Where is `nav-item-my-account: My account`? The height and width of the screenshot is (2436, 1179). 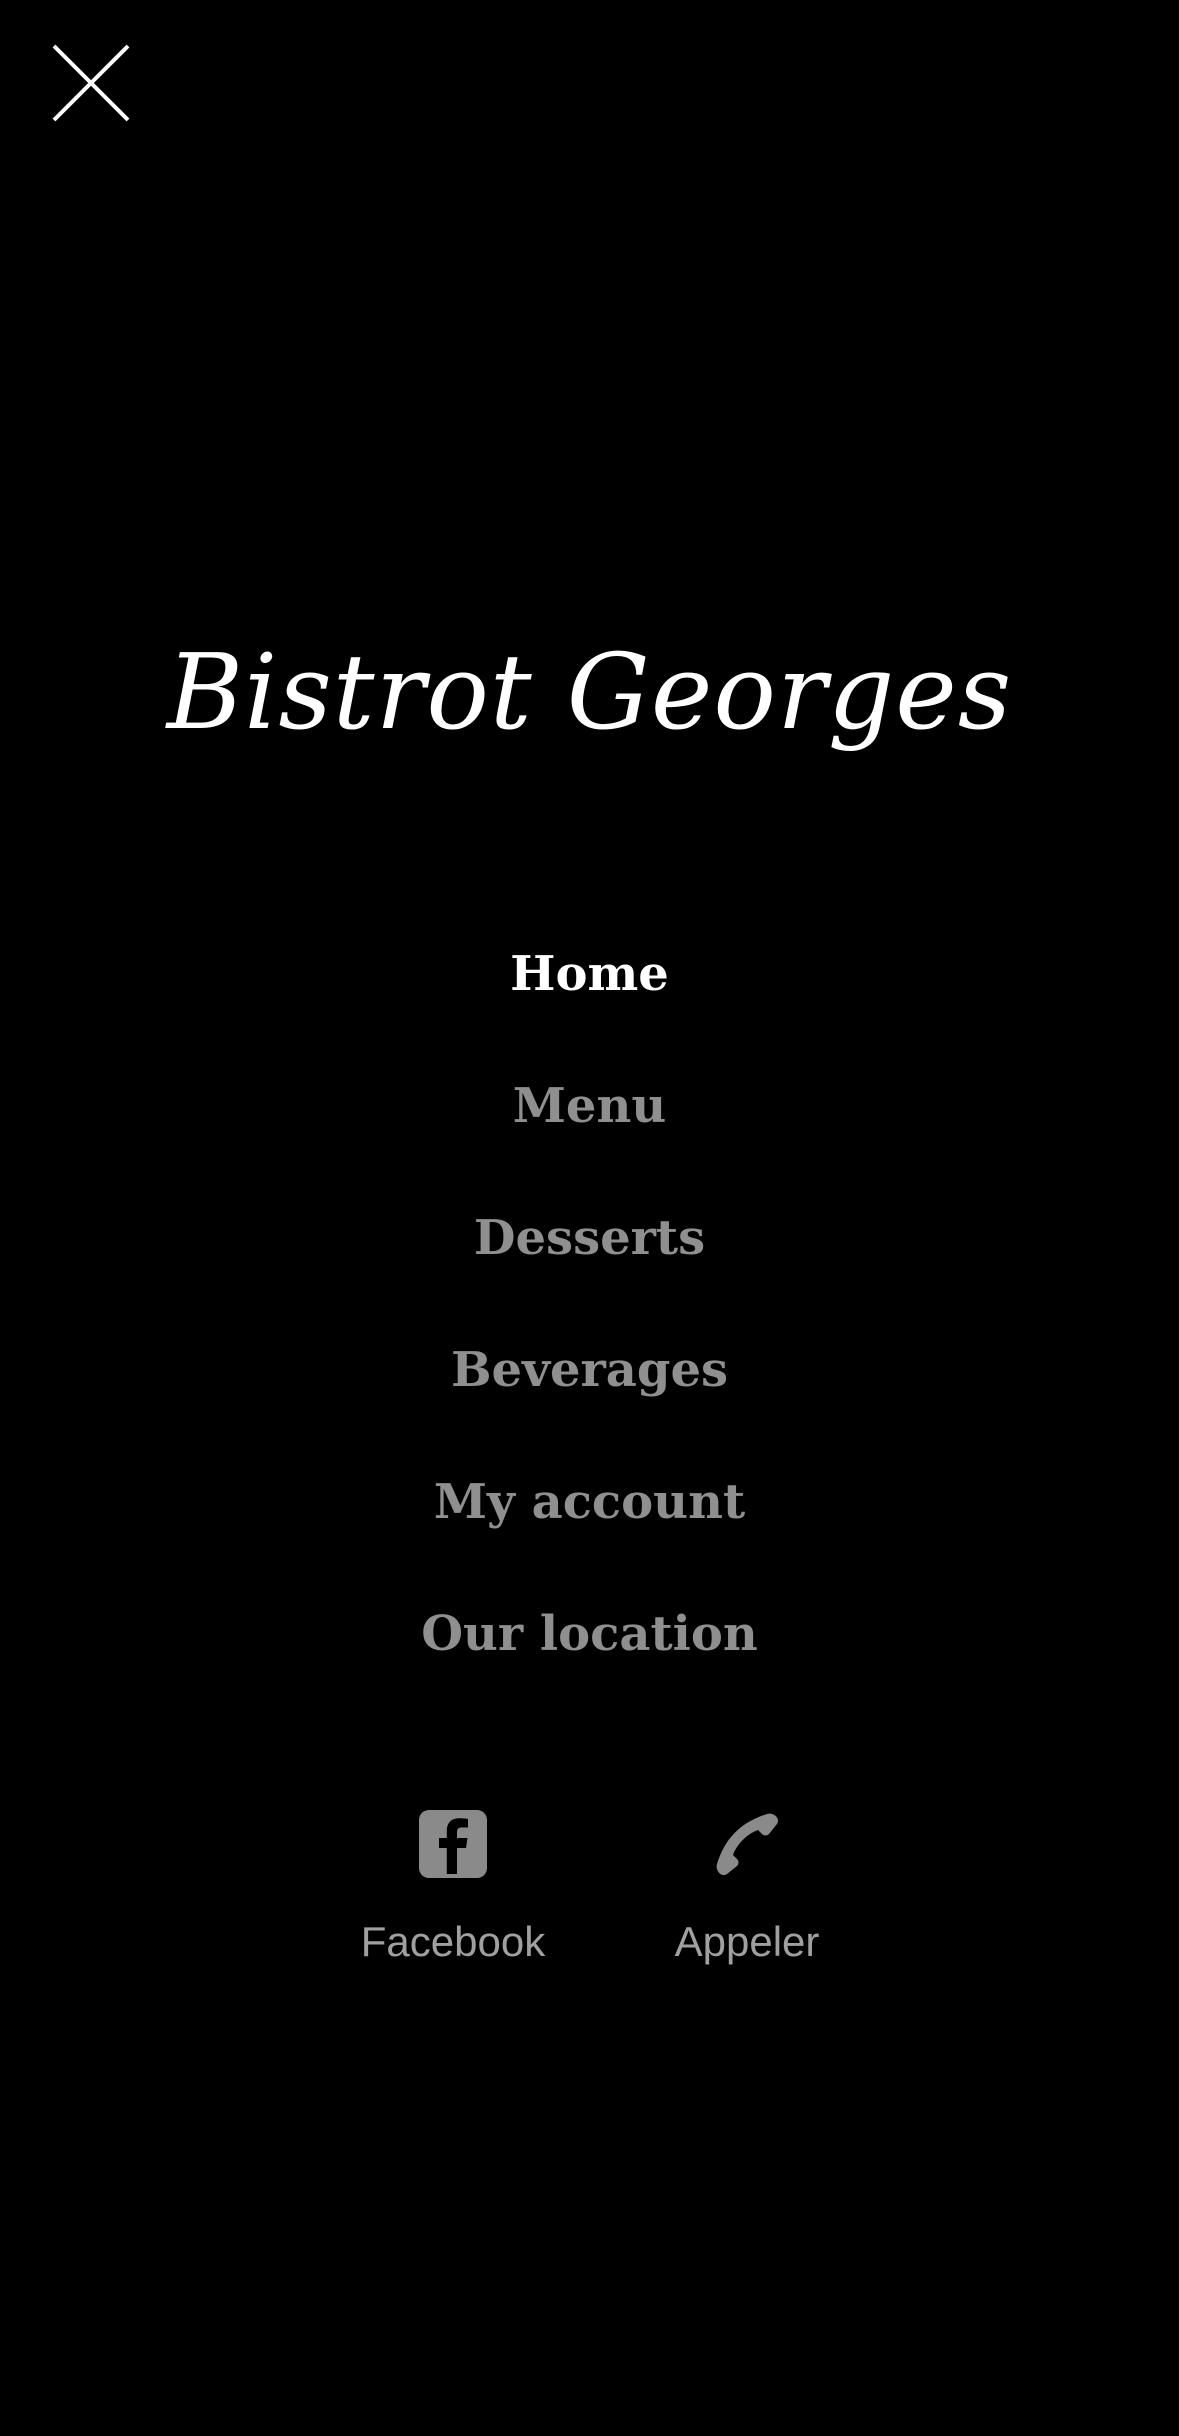
nav-item-my-account: My account is located at coordinates (589, 1502).